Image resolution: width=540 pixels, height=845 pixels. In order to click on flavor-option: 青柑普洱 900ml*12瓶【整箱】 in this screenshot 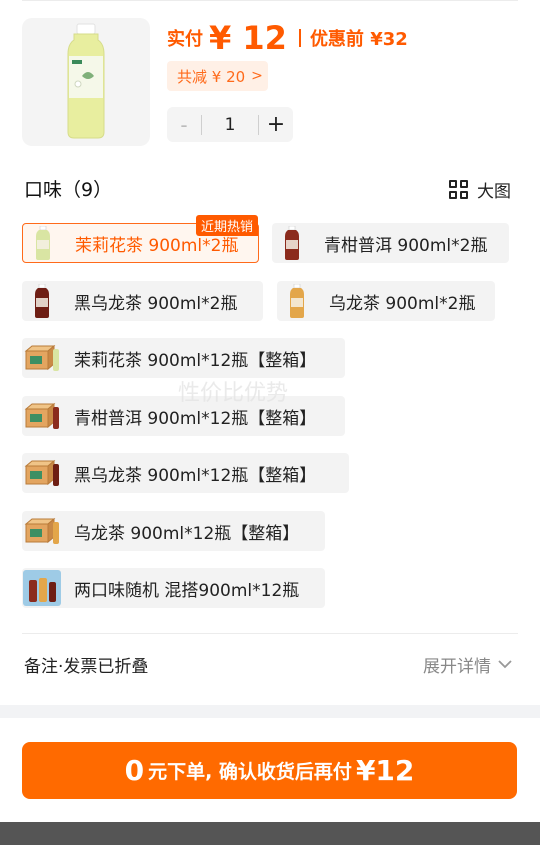, I will do `click(183, 416)`.